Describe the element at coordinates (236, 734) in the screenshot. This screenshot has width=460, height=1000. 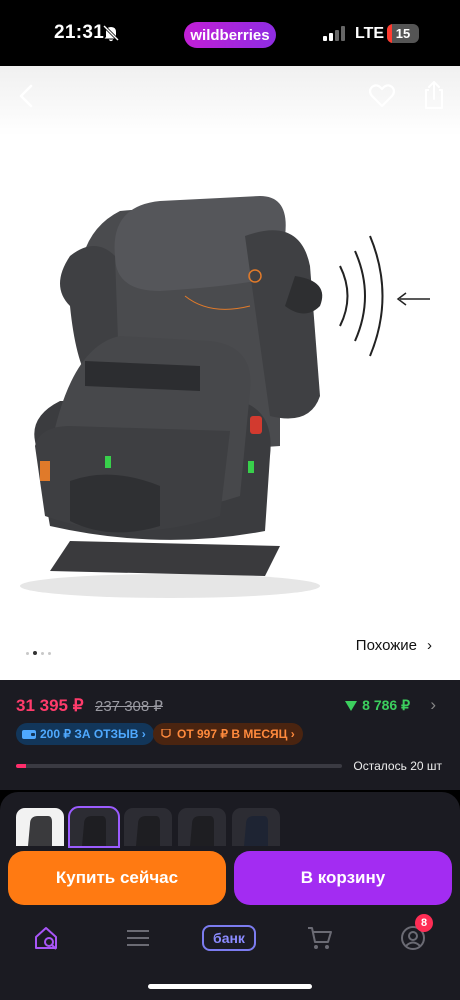
I see `installment-text: ОТ 997 ₽ В МЕСЯЦ ›` at that location.